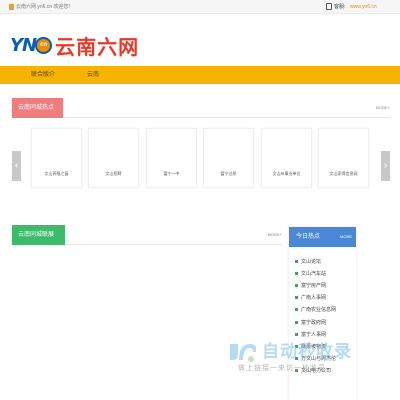 This screenshot has height=400, width=400. Describe the element at coordinates (44, 45) in the screenshot. I see `logo-badge: cn` at that location.